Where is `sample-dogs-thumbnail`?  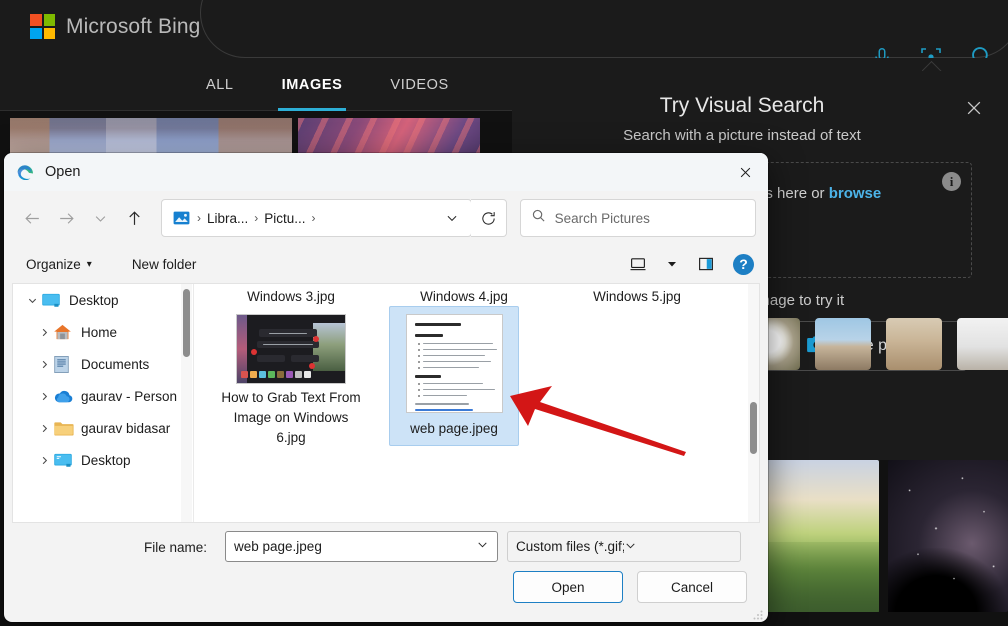 sample-dogs-thumbnail is located at coordinates (914, 344).